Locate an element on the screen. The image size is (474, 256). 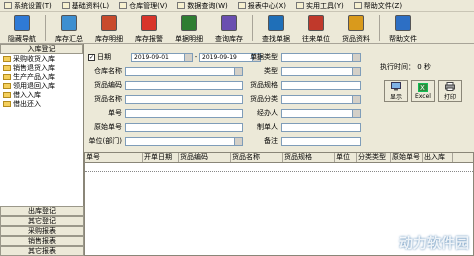
find-icon is located at coordinates (276, 23).